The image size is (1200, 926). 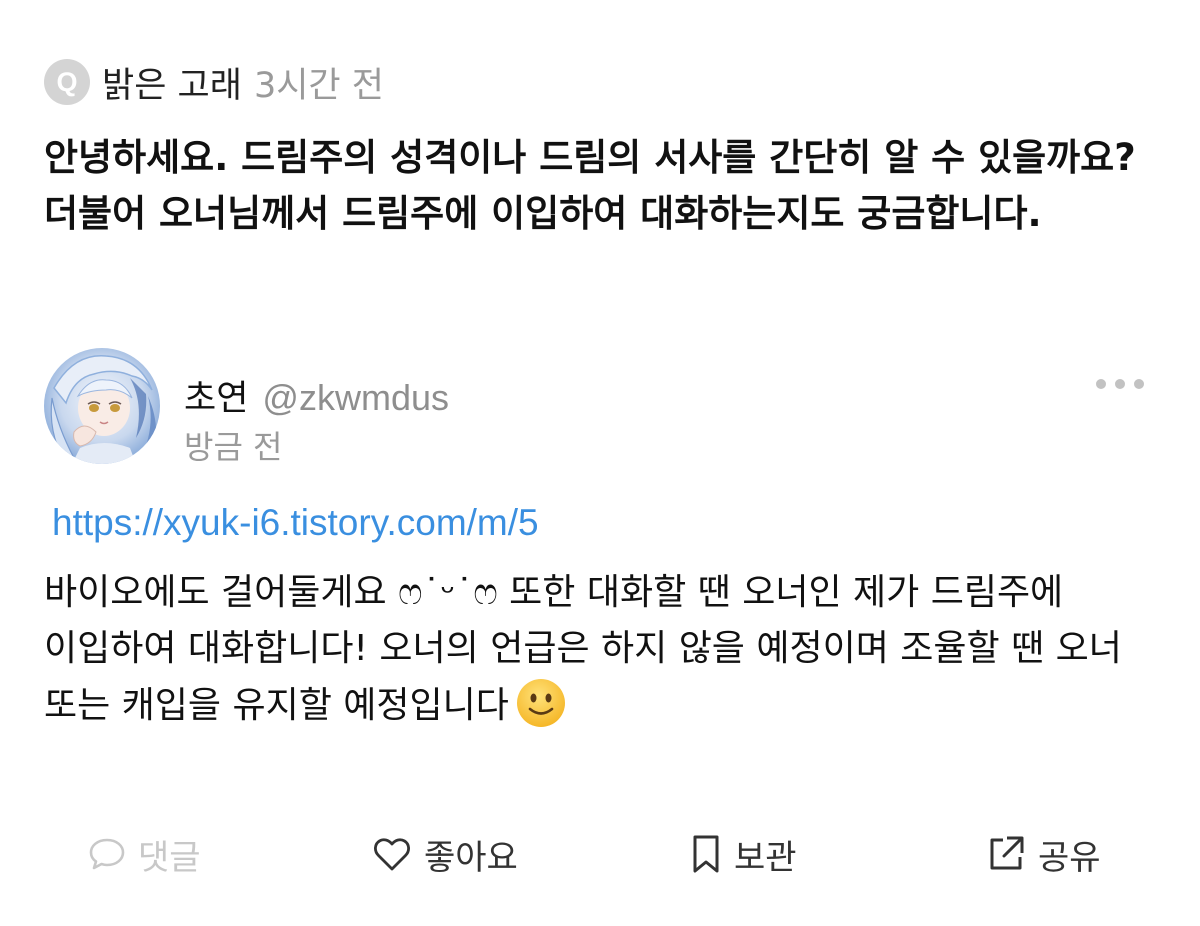 What do you see at coordinates (355, 398) in the screenshot?
I see `answerer-handle: @zkwmdus` at bounding box center [355, 398].